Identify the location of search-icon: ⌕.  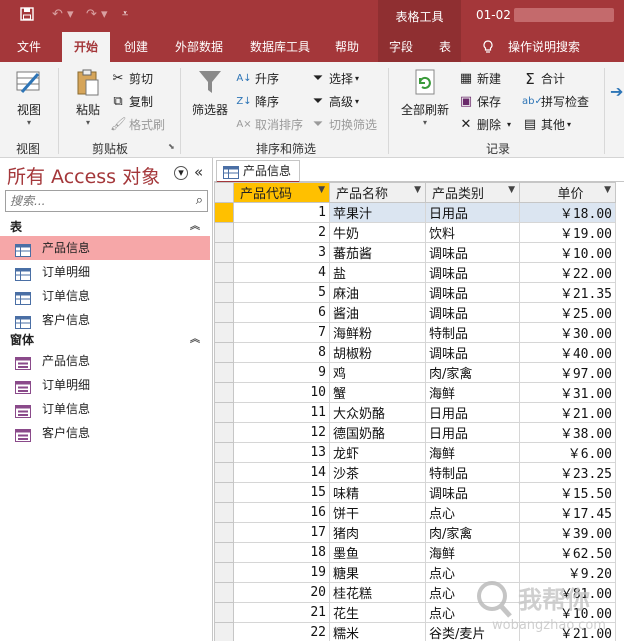
(199, 200).